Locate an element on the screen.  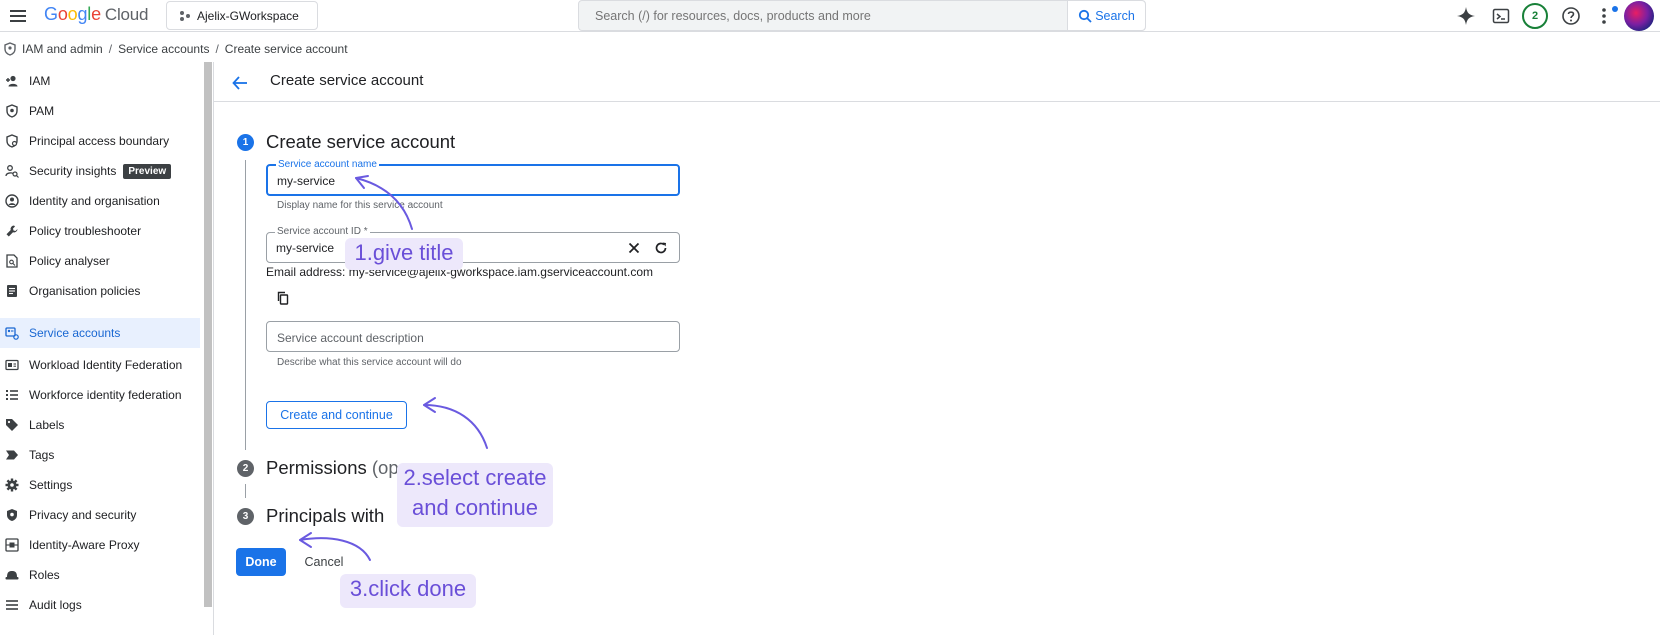
sidebar-item-tags: Tags is located at coordinates (100, 455).